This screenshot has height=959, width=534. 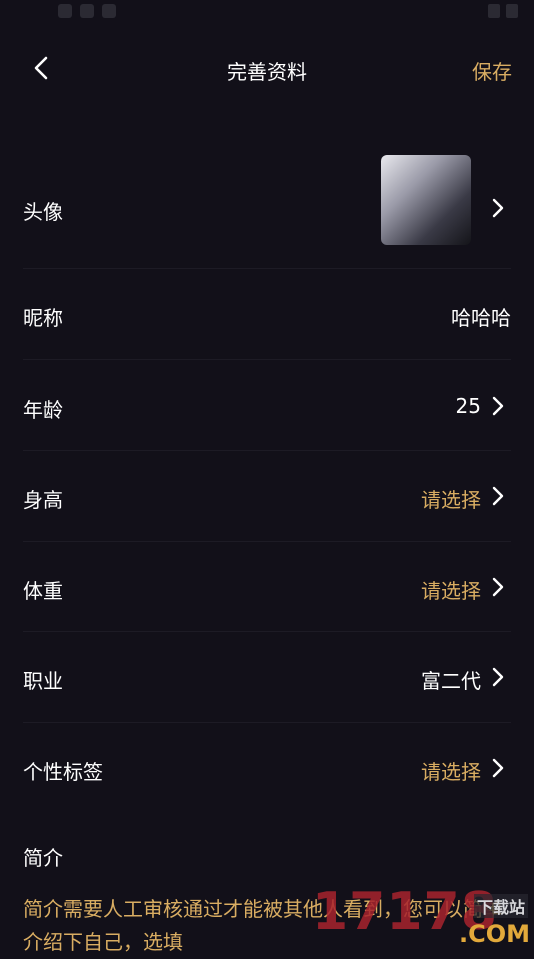 What do you see at coordinates (267, 499) in the screenshot?
I see `height-row: 身高 请选择` at bounding box center [267, 499].